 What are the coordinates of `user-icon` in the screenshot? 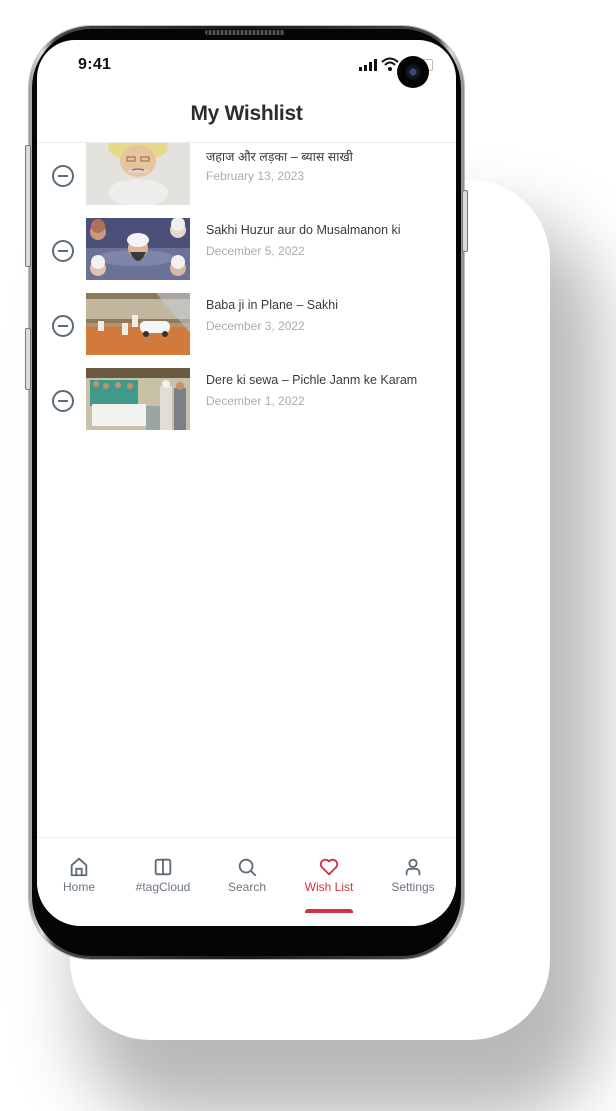 It's located at (413, 867).